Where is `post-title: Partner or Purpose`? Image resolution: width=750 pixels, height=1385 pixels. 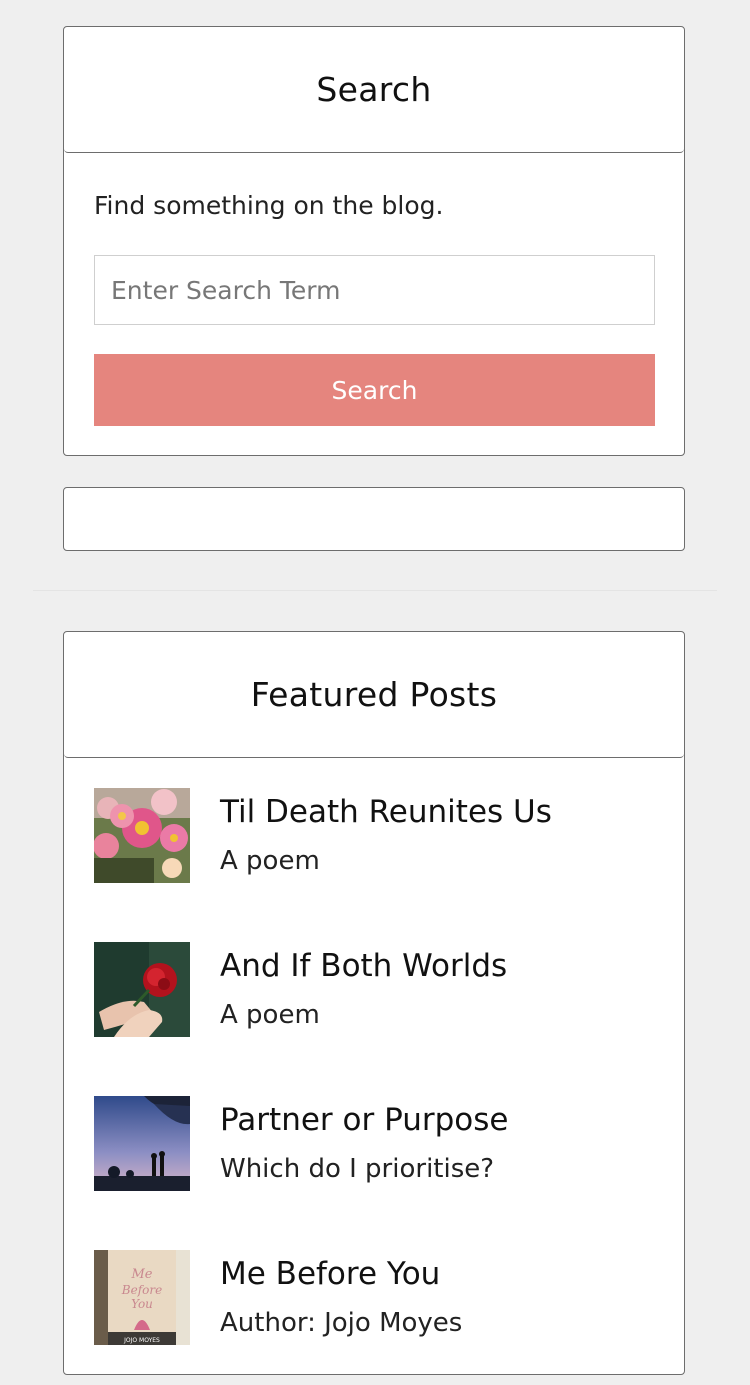 post-title: Partner or Purpose is located at coordinates (364, 1120).